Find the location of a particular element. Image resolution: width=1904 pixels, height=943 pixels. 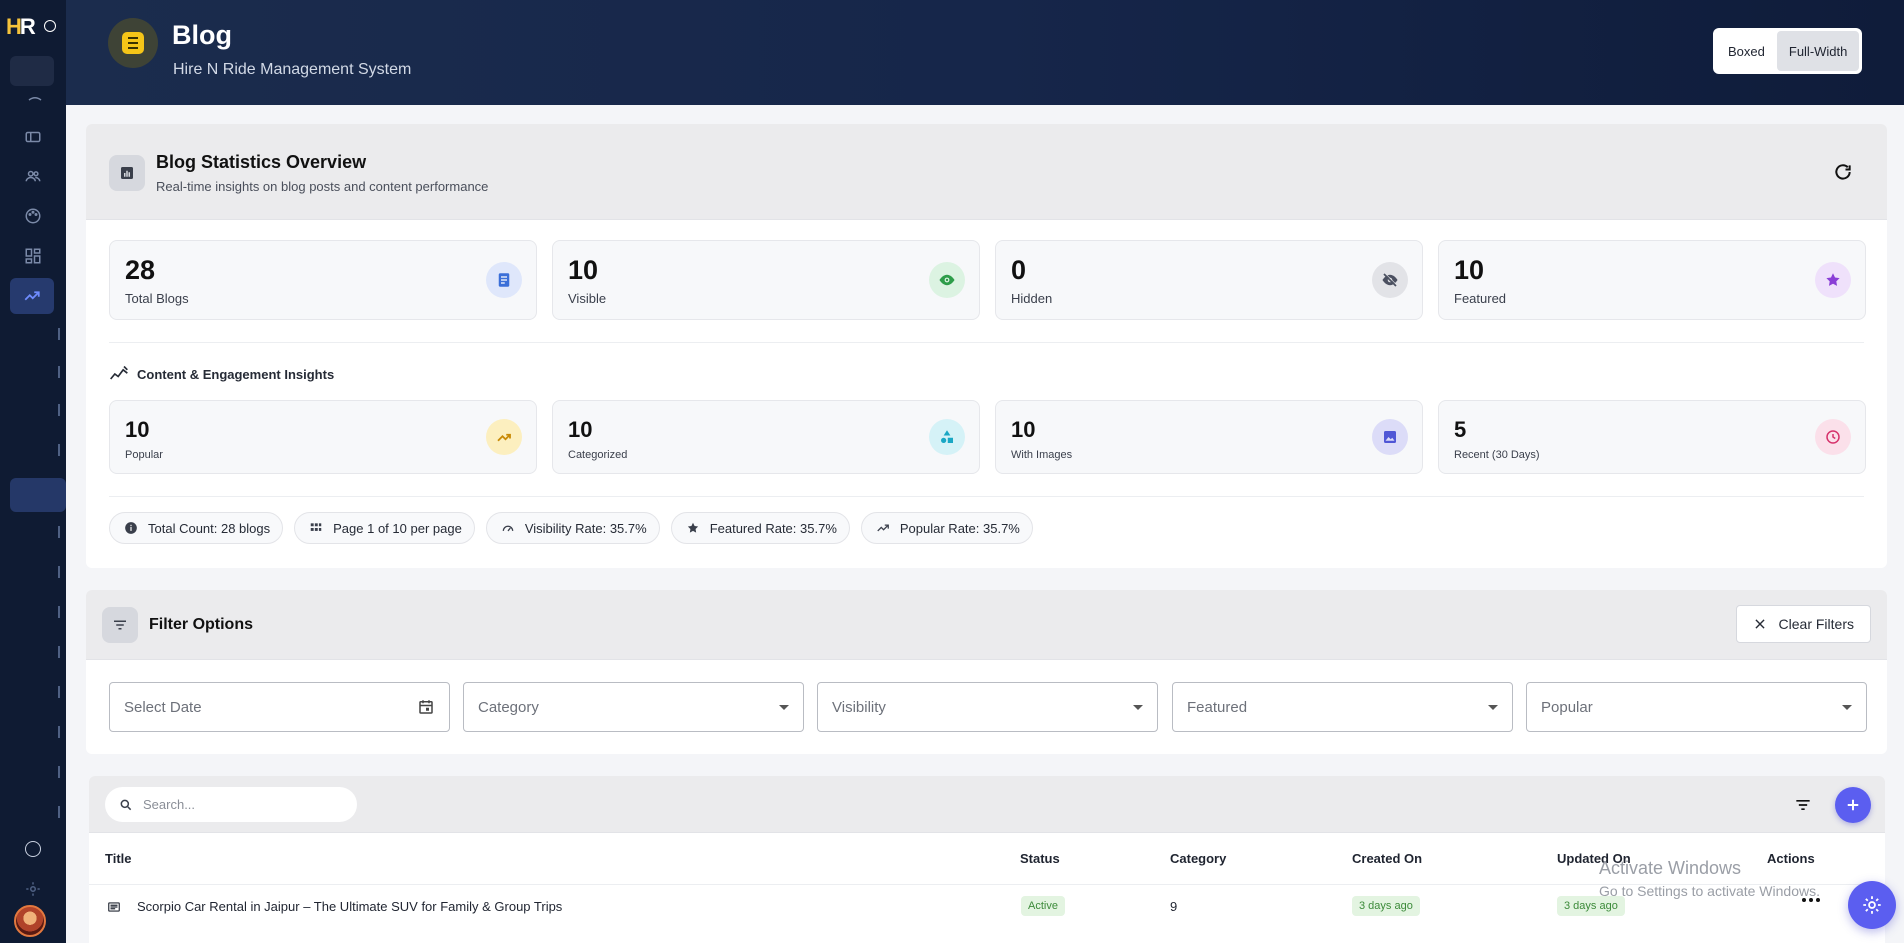

sidebar-item-blog is located at coordinates (38, 495).